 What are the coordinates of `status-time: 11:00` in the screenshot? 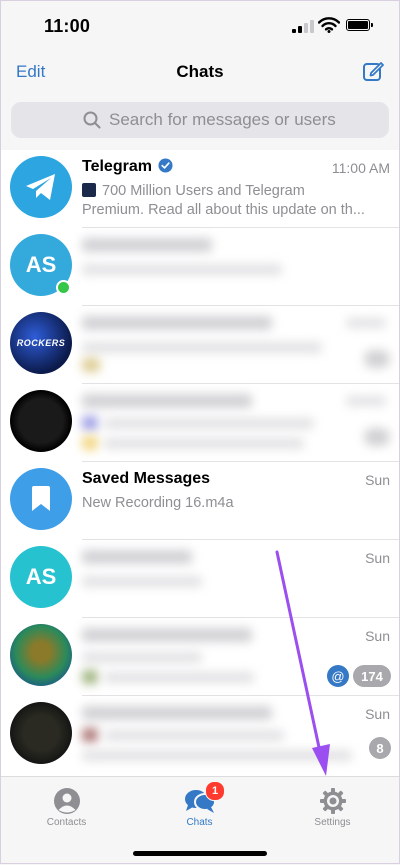 It's located at (67, 26).